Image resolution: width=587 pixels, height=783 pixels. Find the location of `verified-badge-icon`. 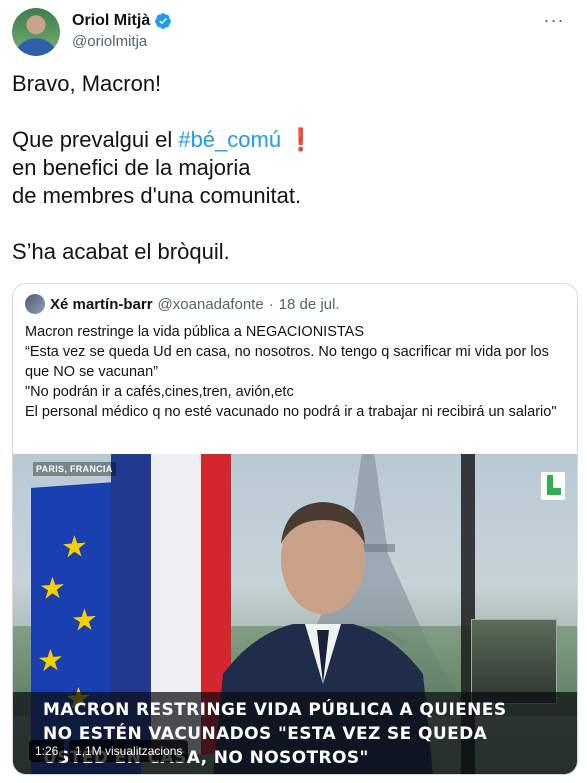

verified-badge-icon is located at coordinates (163, 21).